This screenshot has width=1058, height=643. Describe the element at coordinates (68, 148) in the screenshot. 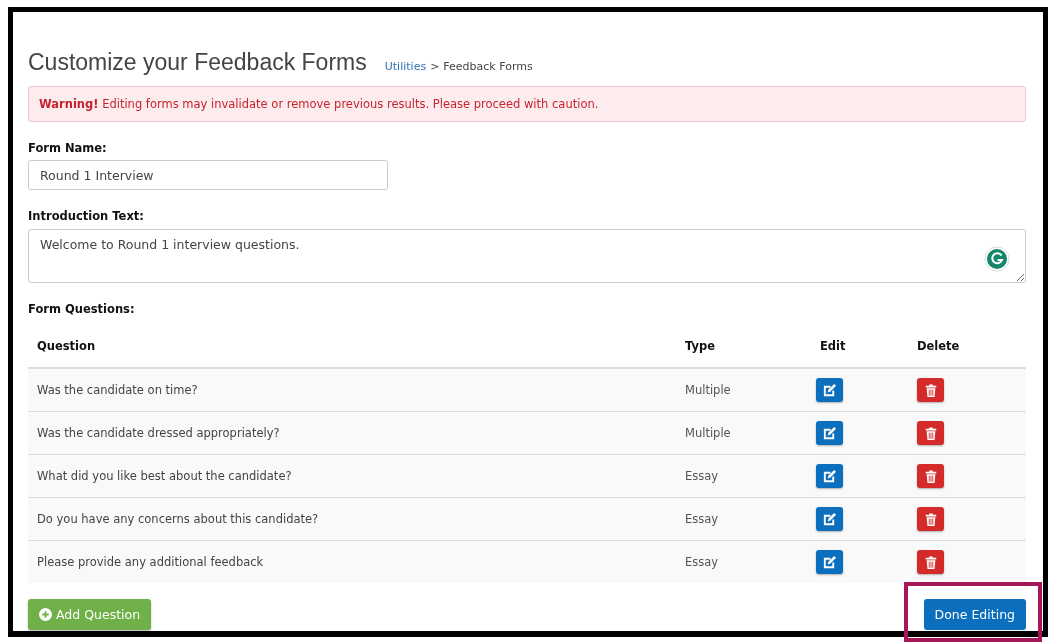

I see `field-label: Form Name:` at that location.